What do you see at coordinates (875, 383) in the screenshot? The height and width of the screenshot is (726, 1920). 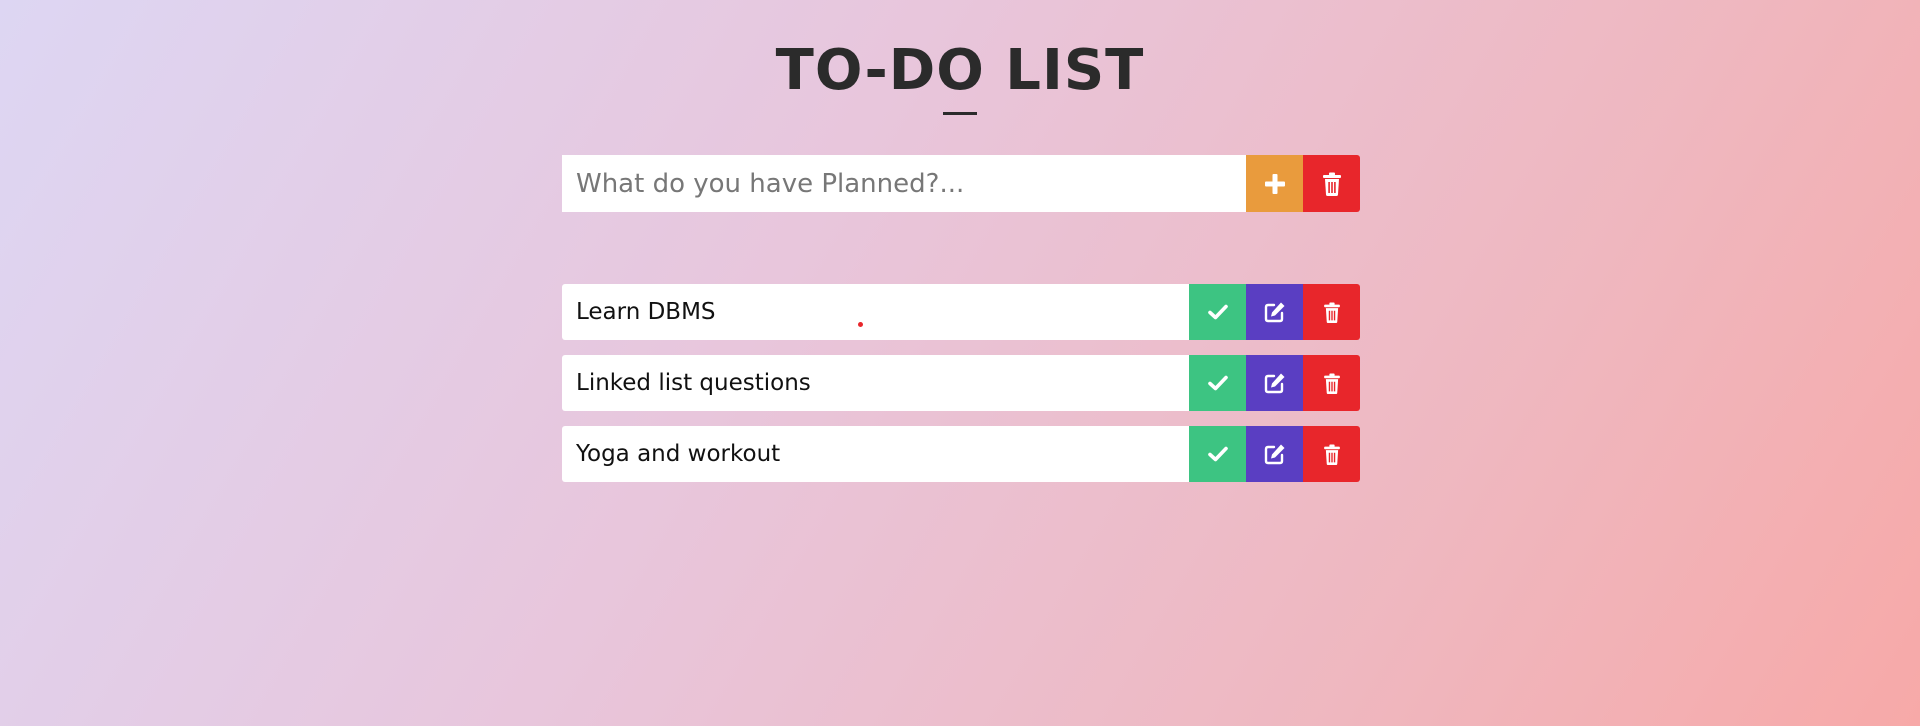 I see `task-text: Linked list questions` at bounding box center [875, 383].